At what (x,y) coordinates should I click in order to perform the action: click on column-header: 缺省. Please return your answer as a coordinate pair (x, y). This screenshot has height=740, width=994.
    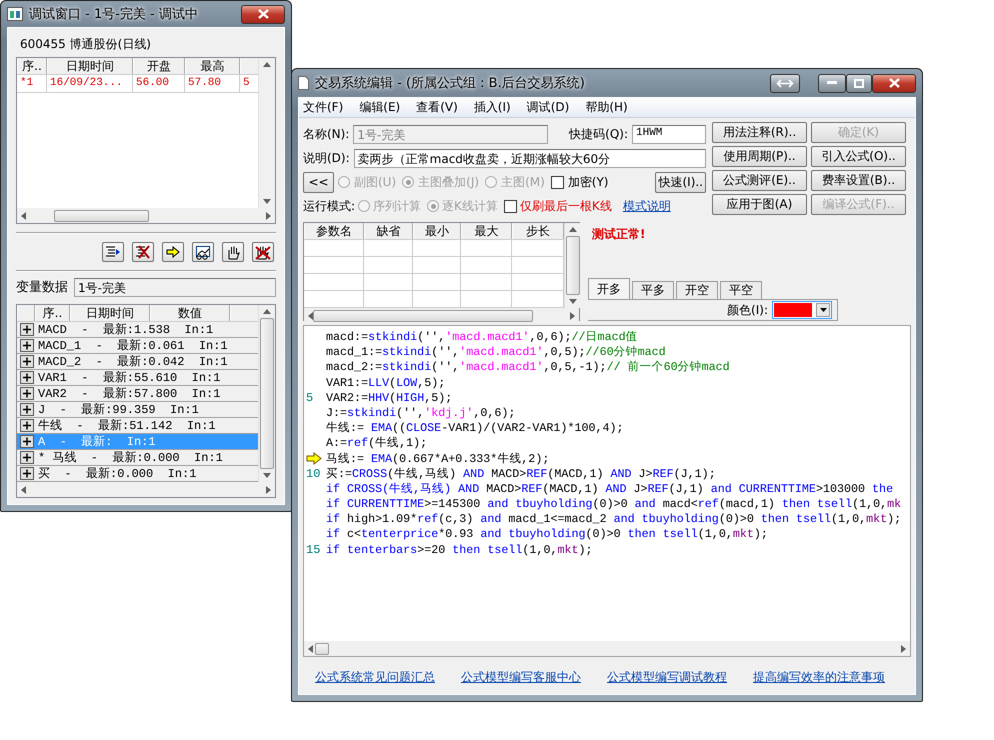
    Looking at the image, I should click on (388, 231).